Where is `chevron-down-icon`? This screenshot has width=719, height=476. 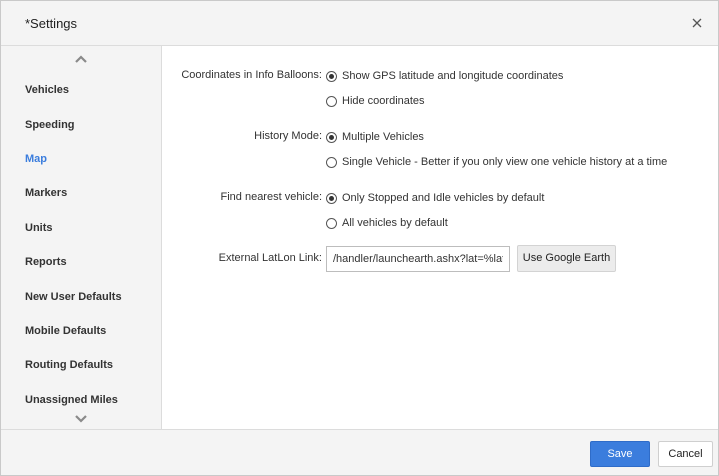 chevron-down-icon is located at coordinates (81, 419).